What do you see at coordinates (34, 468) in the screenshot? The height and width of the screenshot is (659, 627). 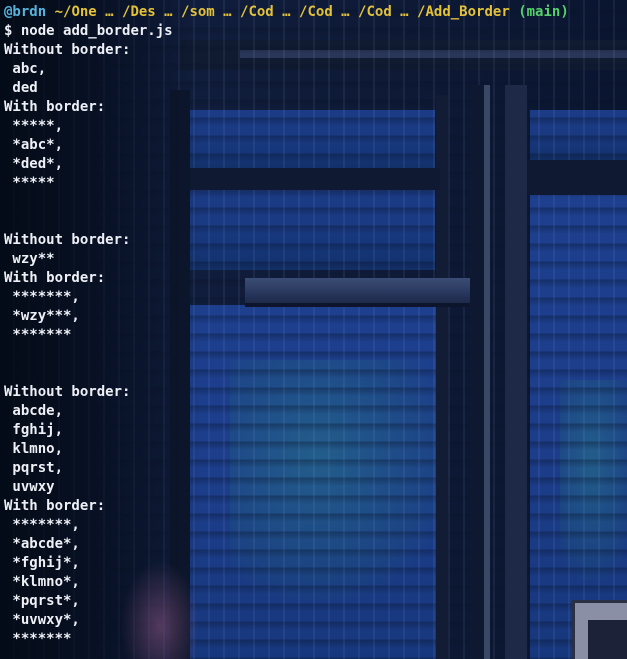 I see `output-line: pqrst,` at bounding box center [34, 468].